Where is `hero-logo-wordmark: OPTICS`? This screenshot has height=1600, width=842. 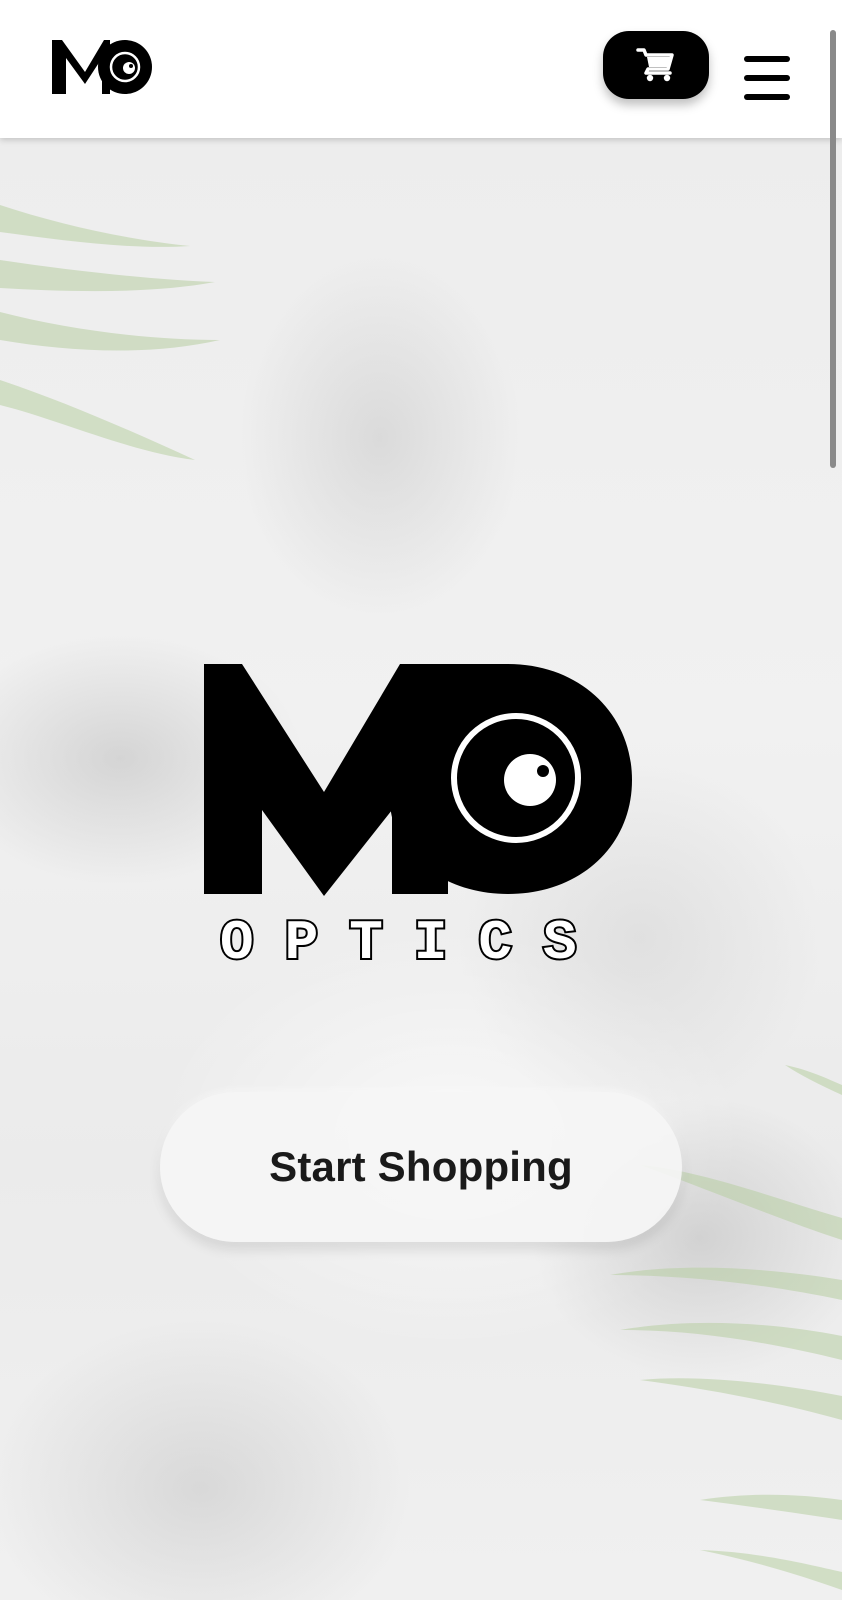
hero-logo-wordmark: OPTICS is located at coordinates (414, 940).